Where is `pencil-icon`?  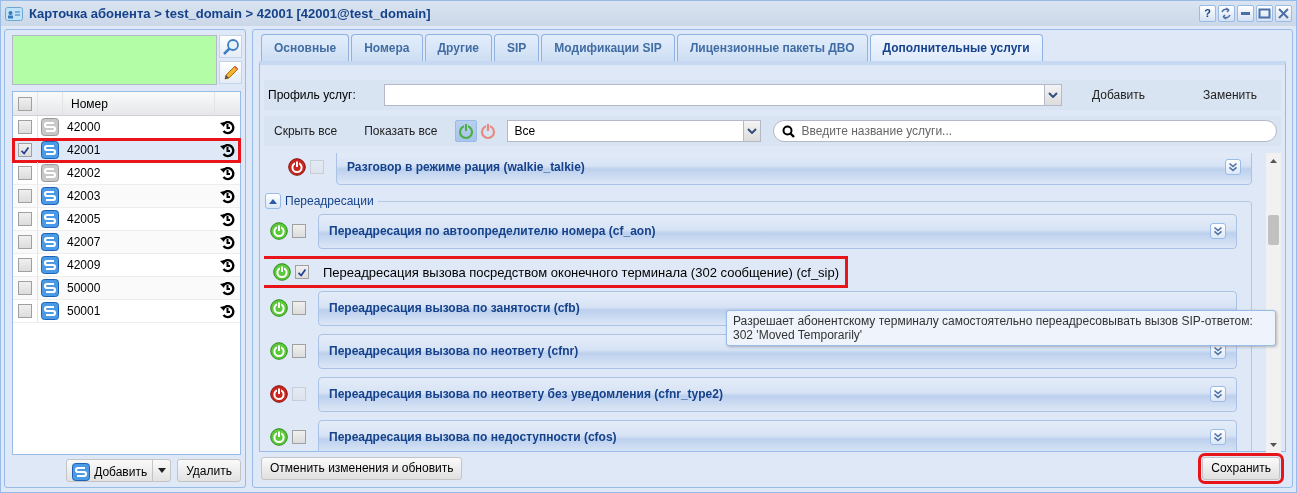
pencil-icon is located at coordinates (230, 72).